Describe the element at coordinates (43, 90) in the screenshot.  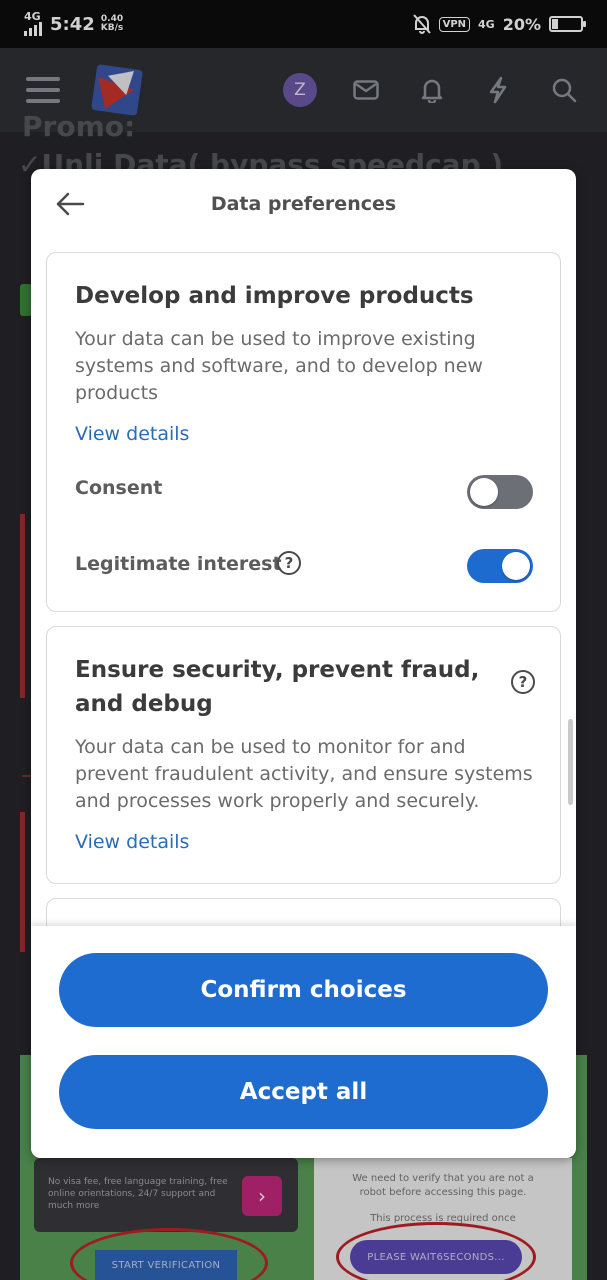
I see `menu-icon` at that location.